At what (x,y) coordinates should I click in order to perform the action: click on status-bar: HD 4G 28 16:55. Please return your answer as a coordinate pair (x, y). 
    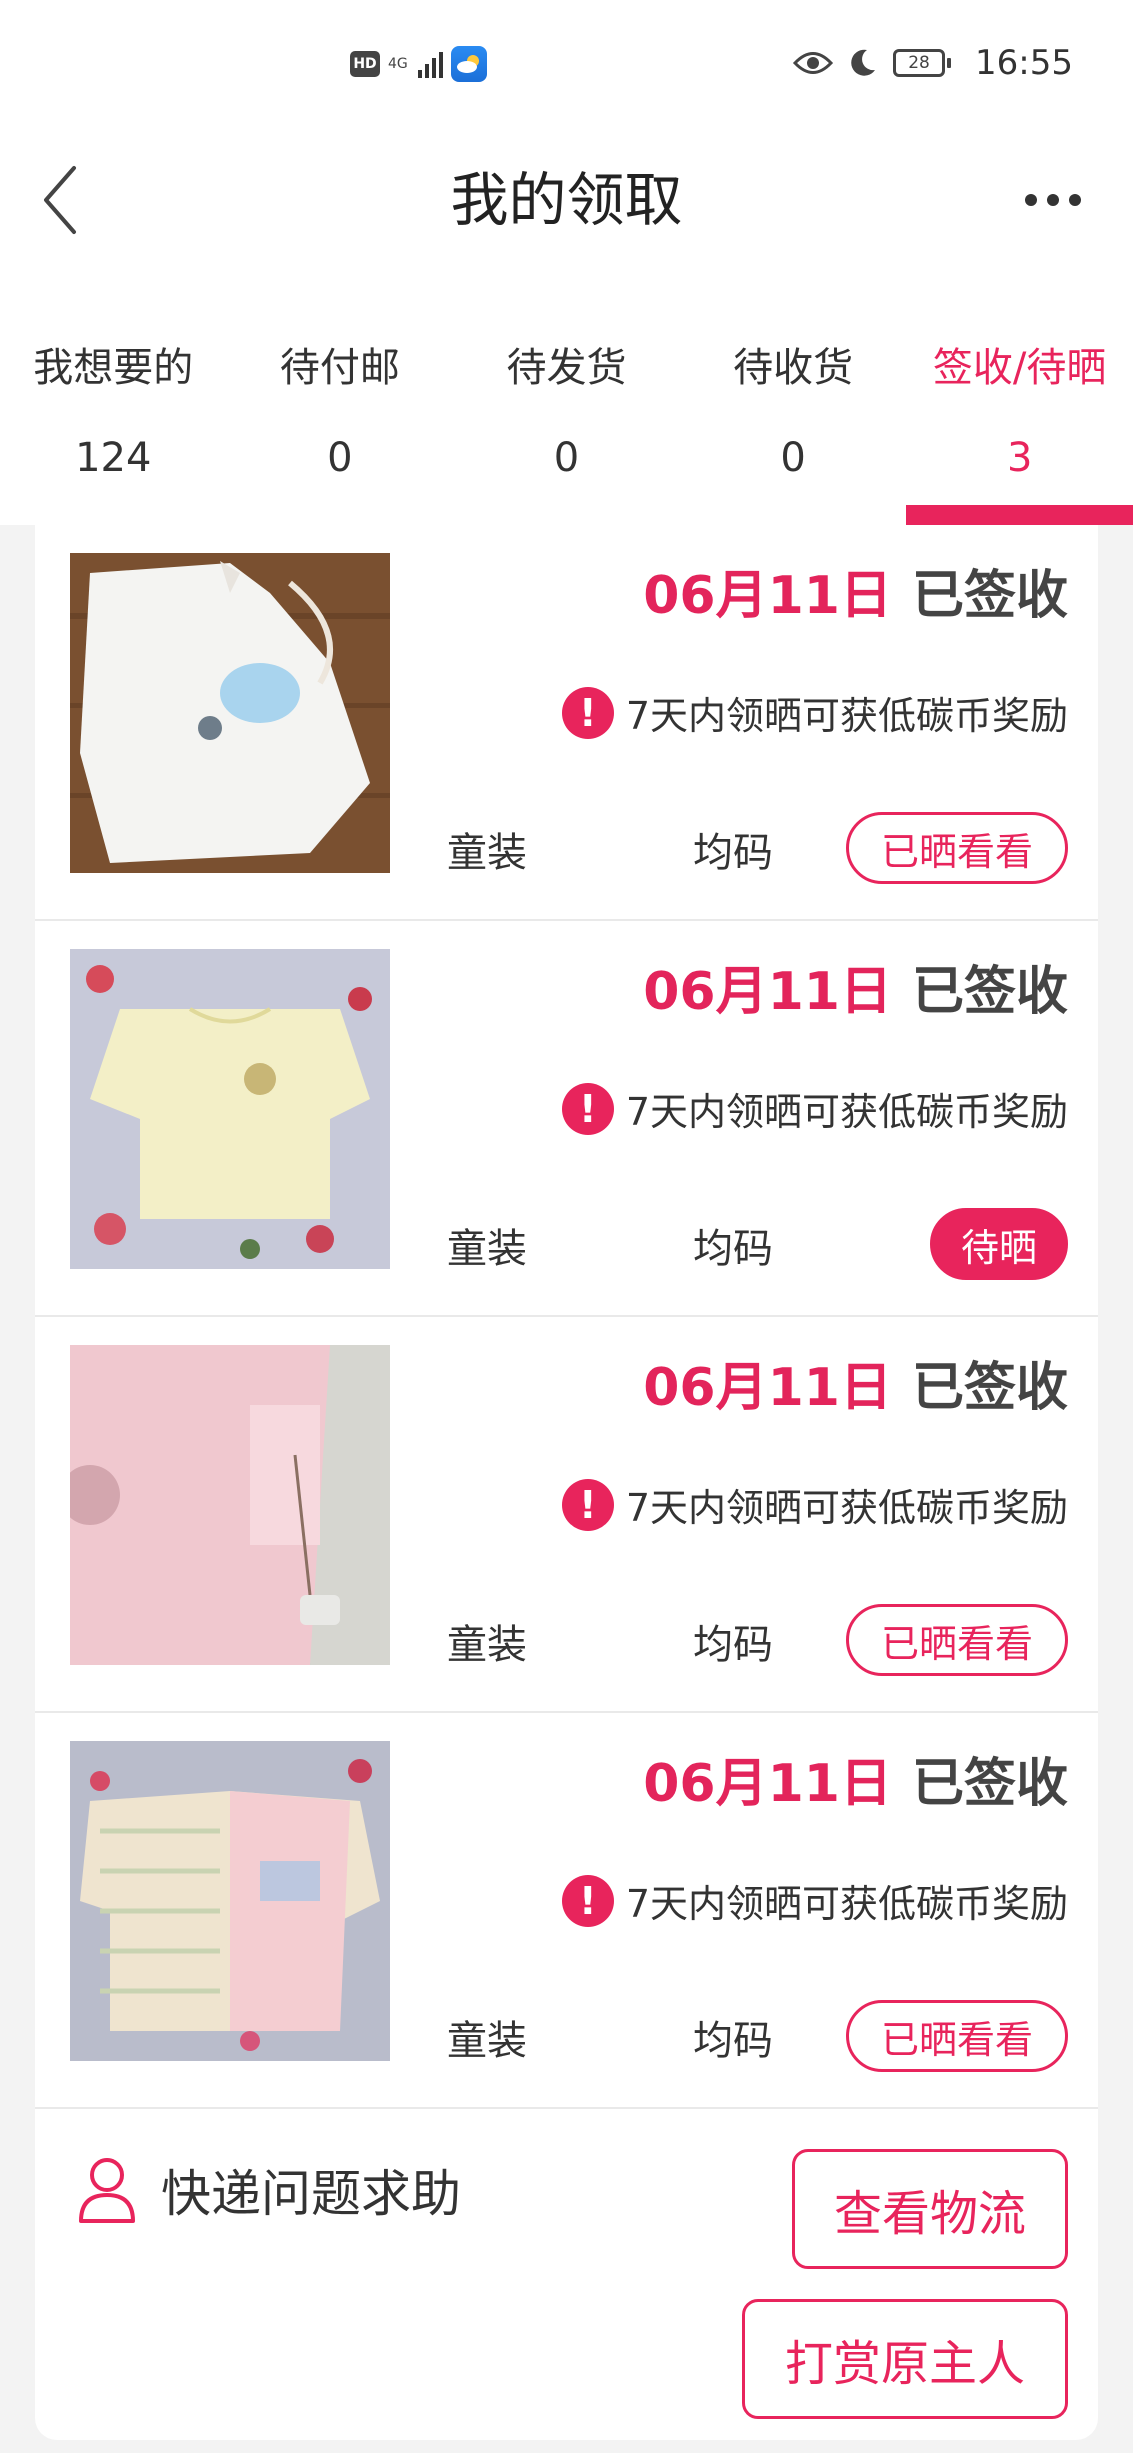
    Looking at the image, I should click on (566, 65).